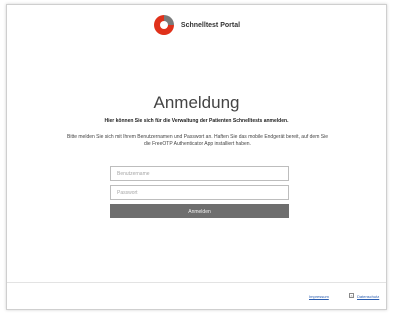 The width and height of the screenshot is (393, 316). I want to click on header: Schnelltest Portal, so click(196, 25).